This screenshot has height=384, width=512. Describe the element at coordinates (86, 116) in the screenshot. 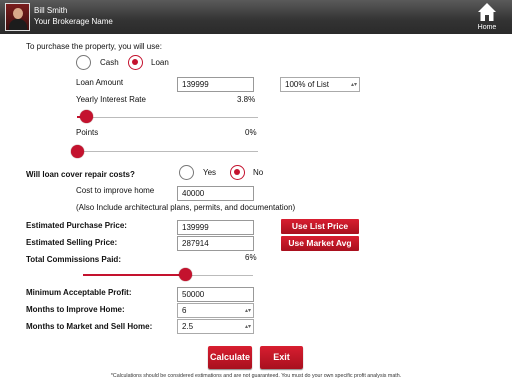

I see `interest-rate-slider-thumb` at that location.